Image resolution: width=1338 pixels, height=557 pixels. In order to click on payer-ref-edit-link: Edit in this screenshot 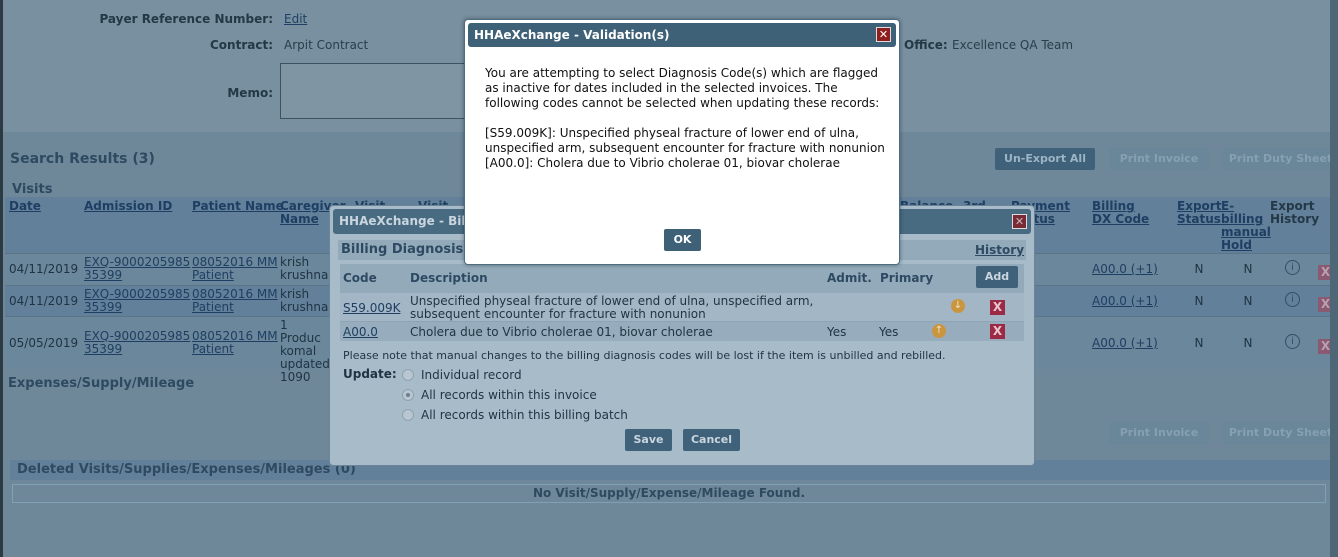, I will do `click(295, 19)`.